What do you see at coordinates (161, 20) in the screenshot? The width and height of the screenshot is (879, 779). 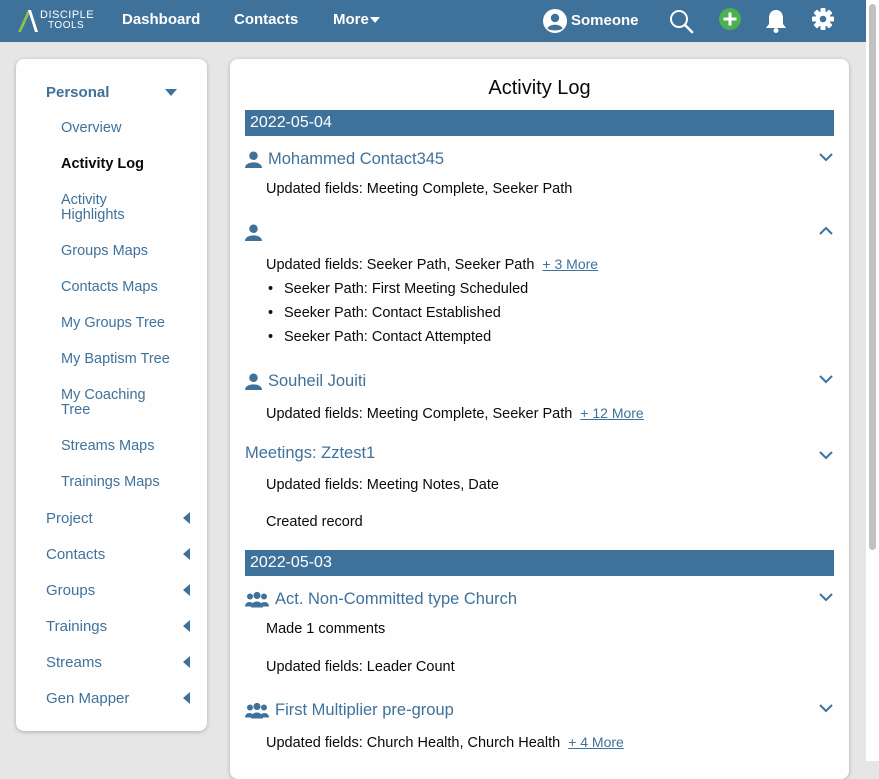 I see `nav-dashboard: Dashboard` at bounding box center [161, 20].